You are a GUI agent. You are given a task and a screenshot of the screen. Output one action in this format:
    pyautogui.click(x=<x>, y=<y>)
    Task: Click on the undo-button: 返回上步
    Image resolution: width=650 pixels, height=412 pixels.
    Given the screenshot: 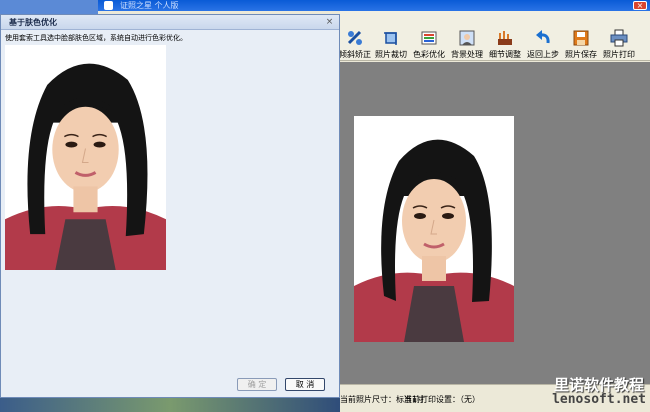 What is the action you would take?
    pyautogui.click(x=543, y=44)
    